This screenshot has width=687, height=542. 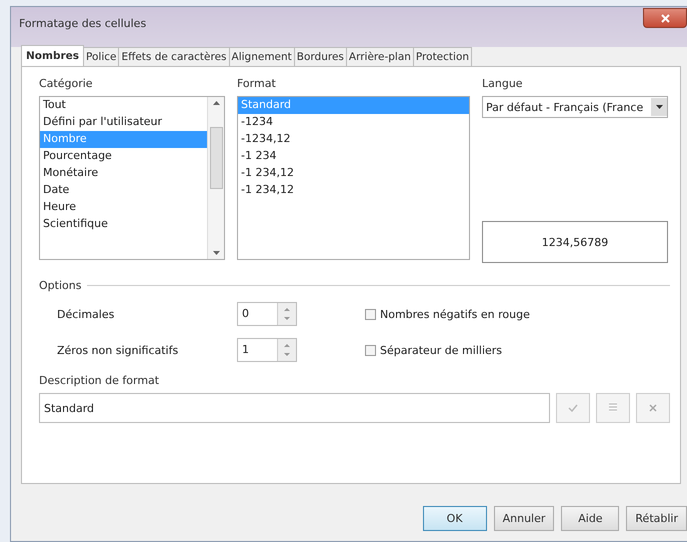 What do you see at coordinates (455, 314) in the screenshot?
I see `checkbox-label: Nombres négatifs en rouge` at bounding box center [455, 314].